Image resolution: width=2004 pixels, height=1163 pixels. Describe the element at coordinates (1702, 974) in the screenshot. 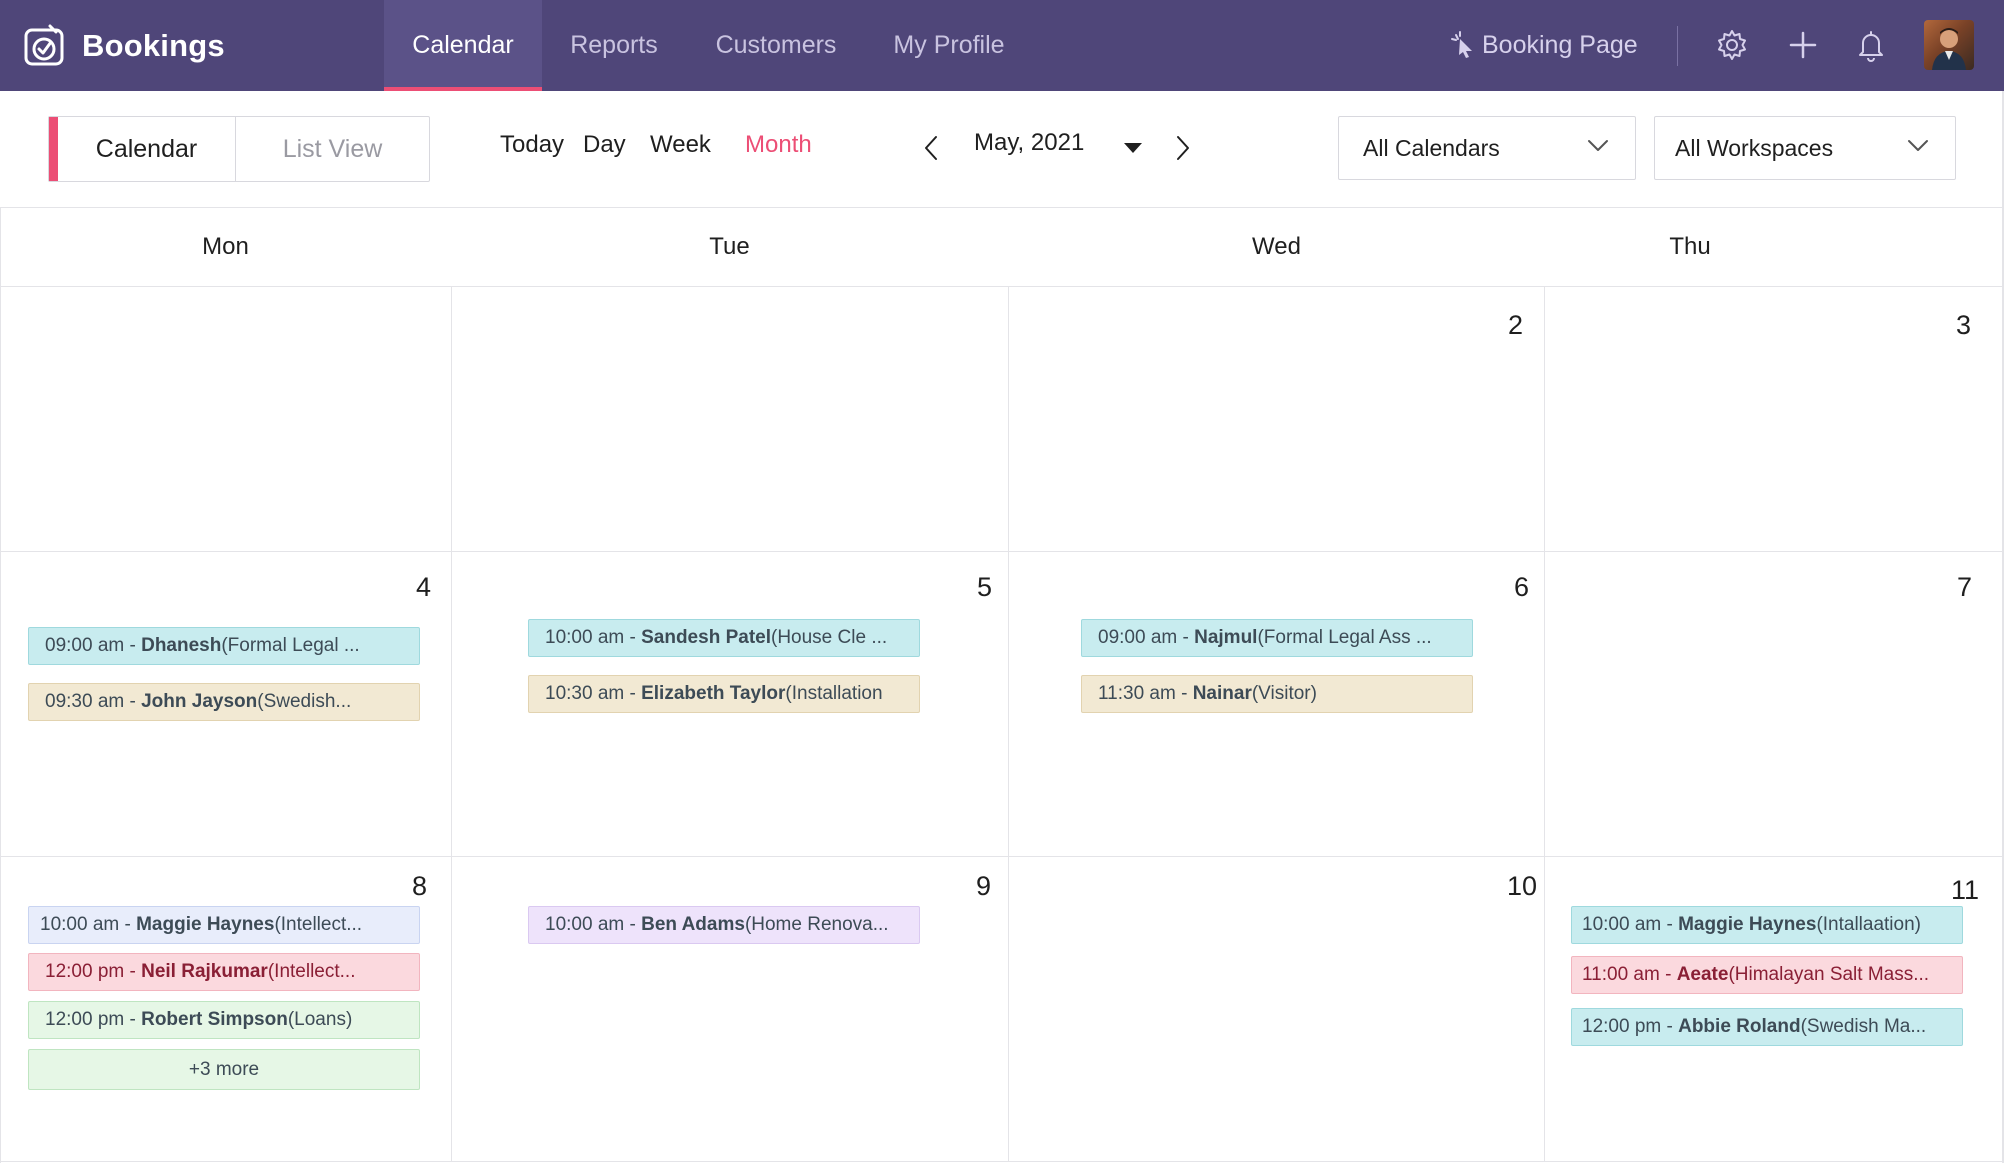

I see `event-customer: Aeate` at that location.